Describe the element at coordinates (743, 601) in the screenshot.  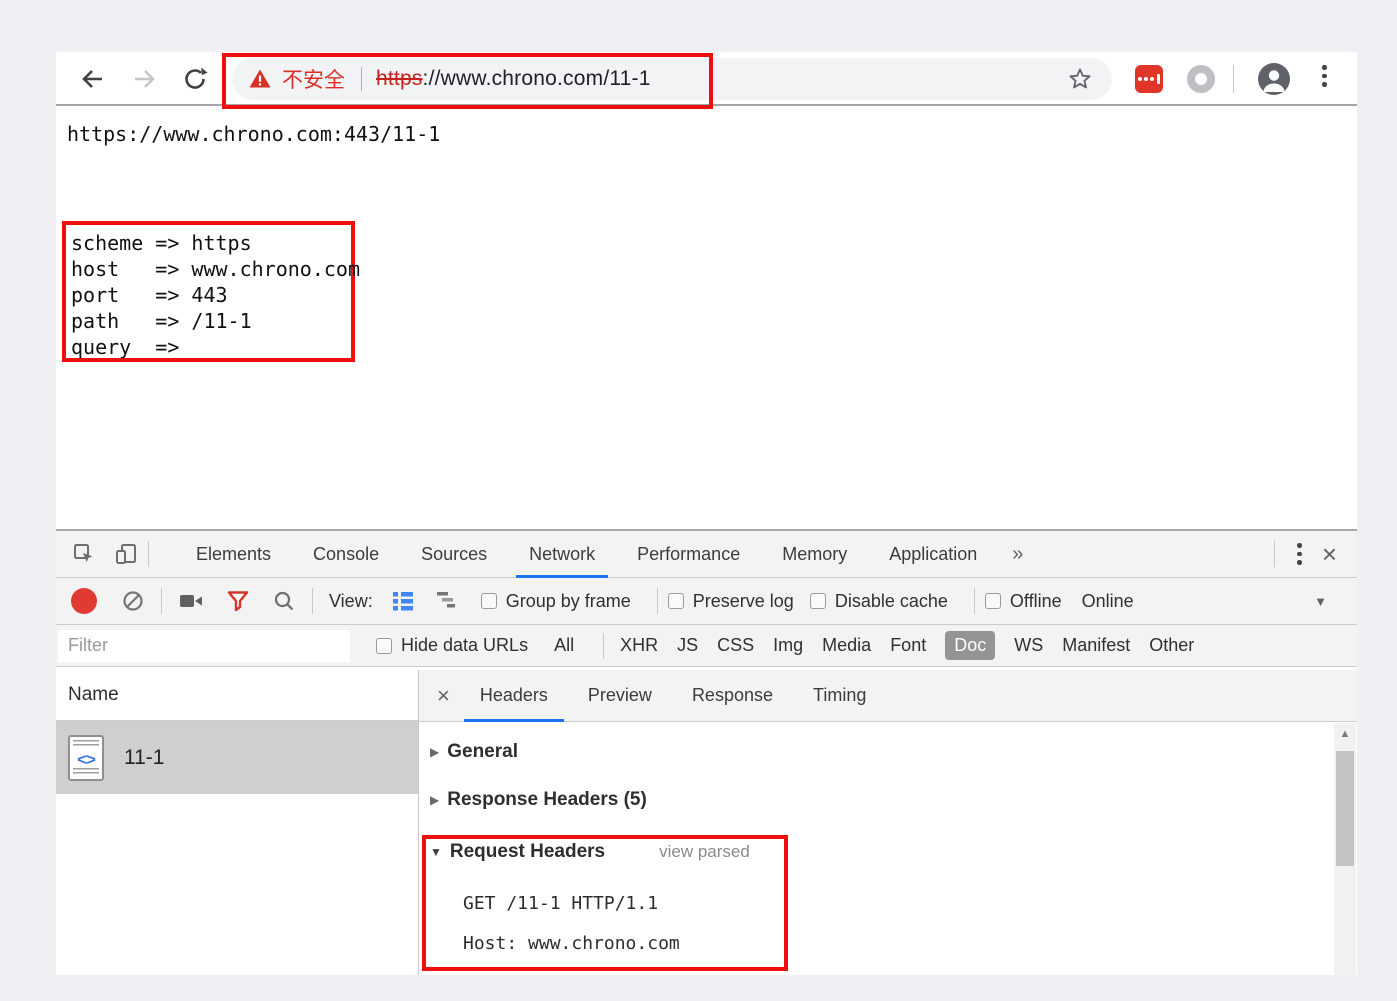
I see `preserve-log-label: Preserve log` at that location.